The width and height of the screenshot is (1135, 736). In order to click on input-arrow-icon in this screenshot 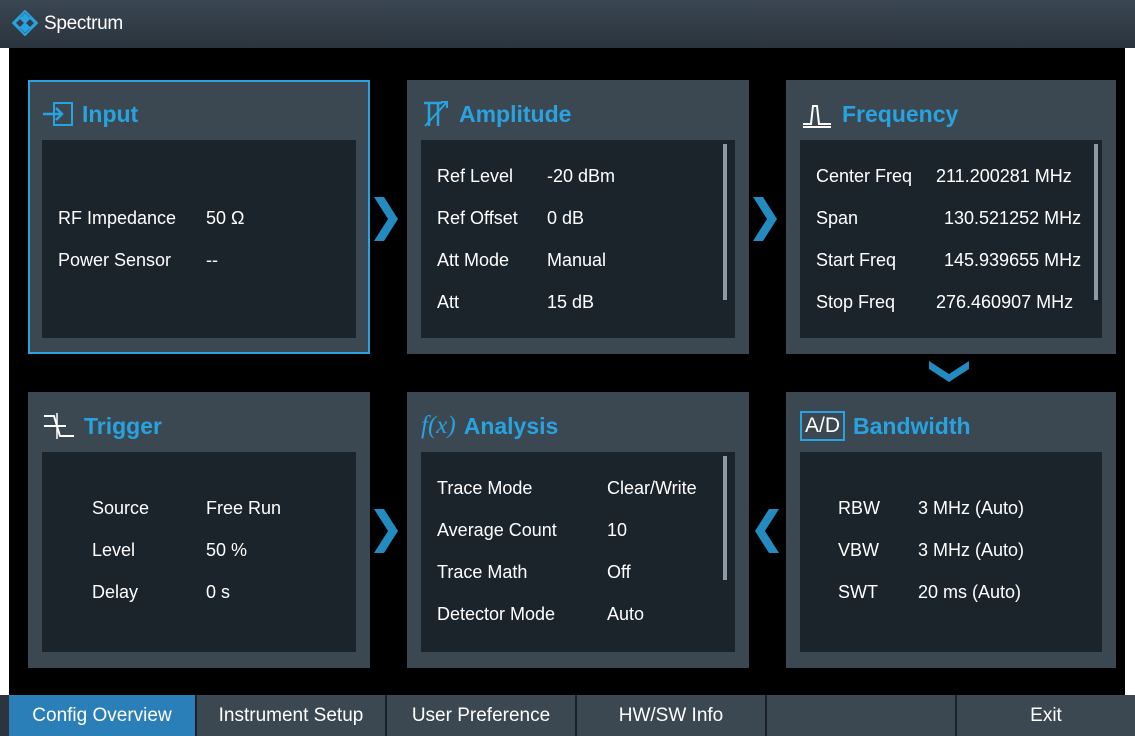, I will do `click(58, 114)`.